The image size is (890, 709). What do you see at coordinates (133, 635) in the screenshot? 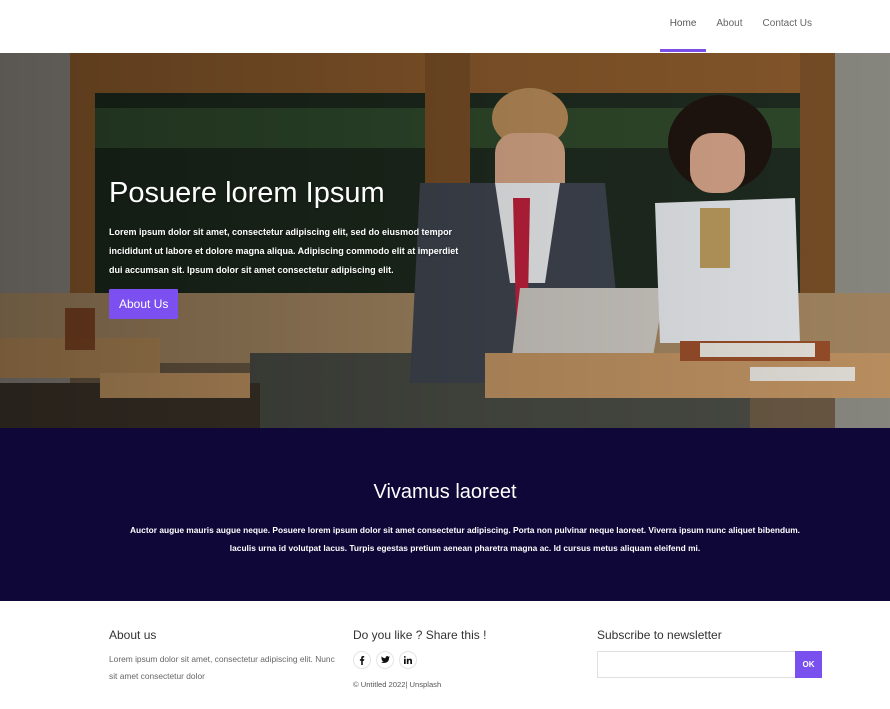
I see `about-heading: About us` at bounding box center [133, 635].